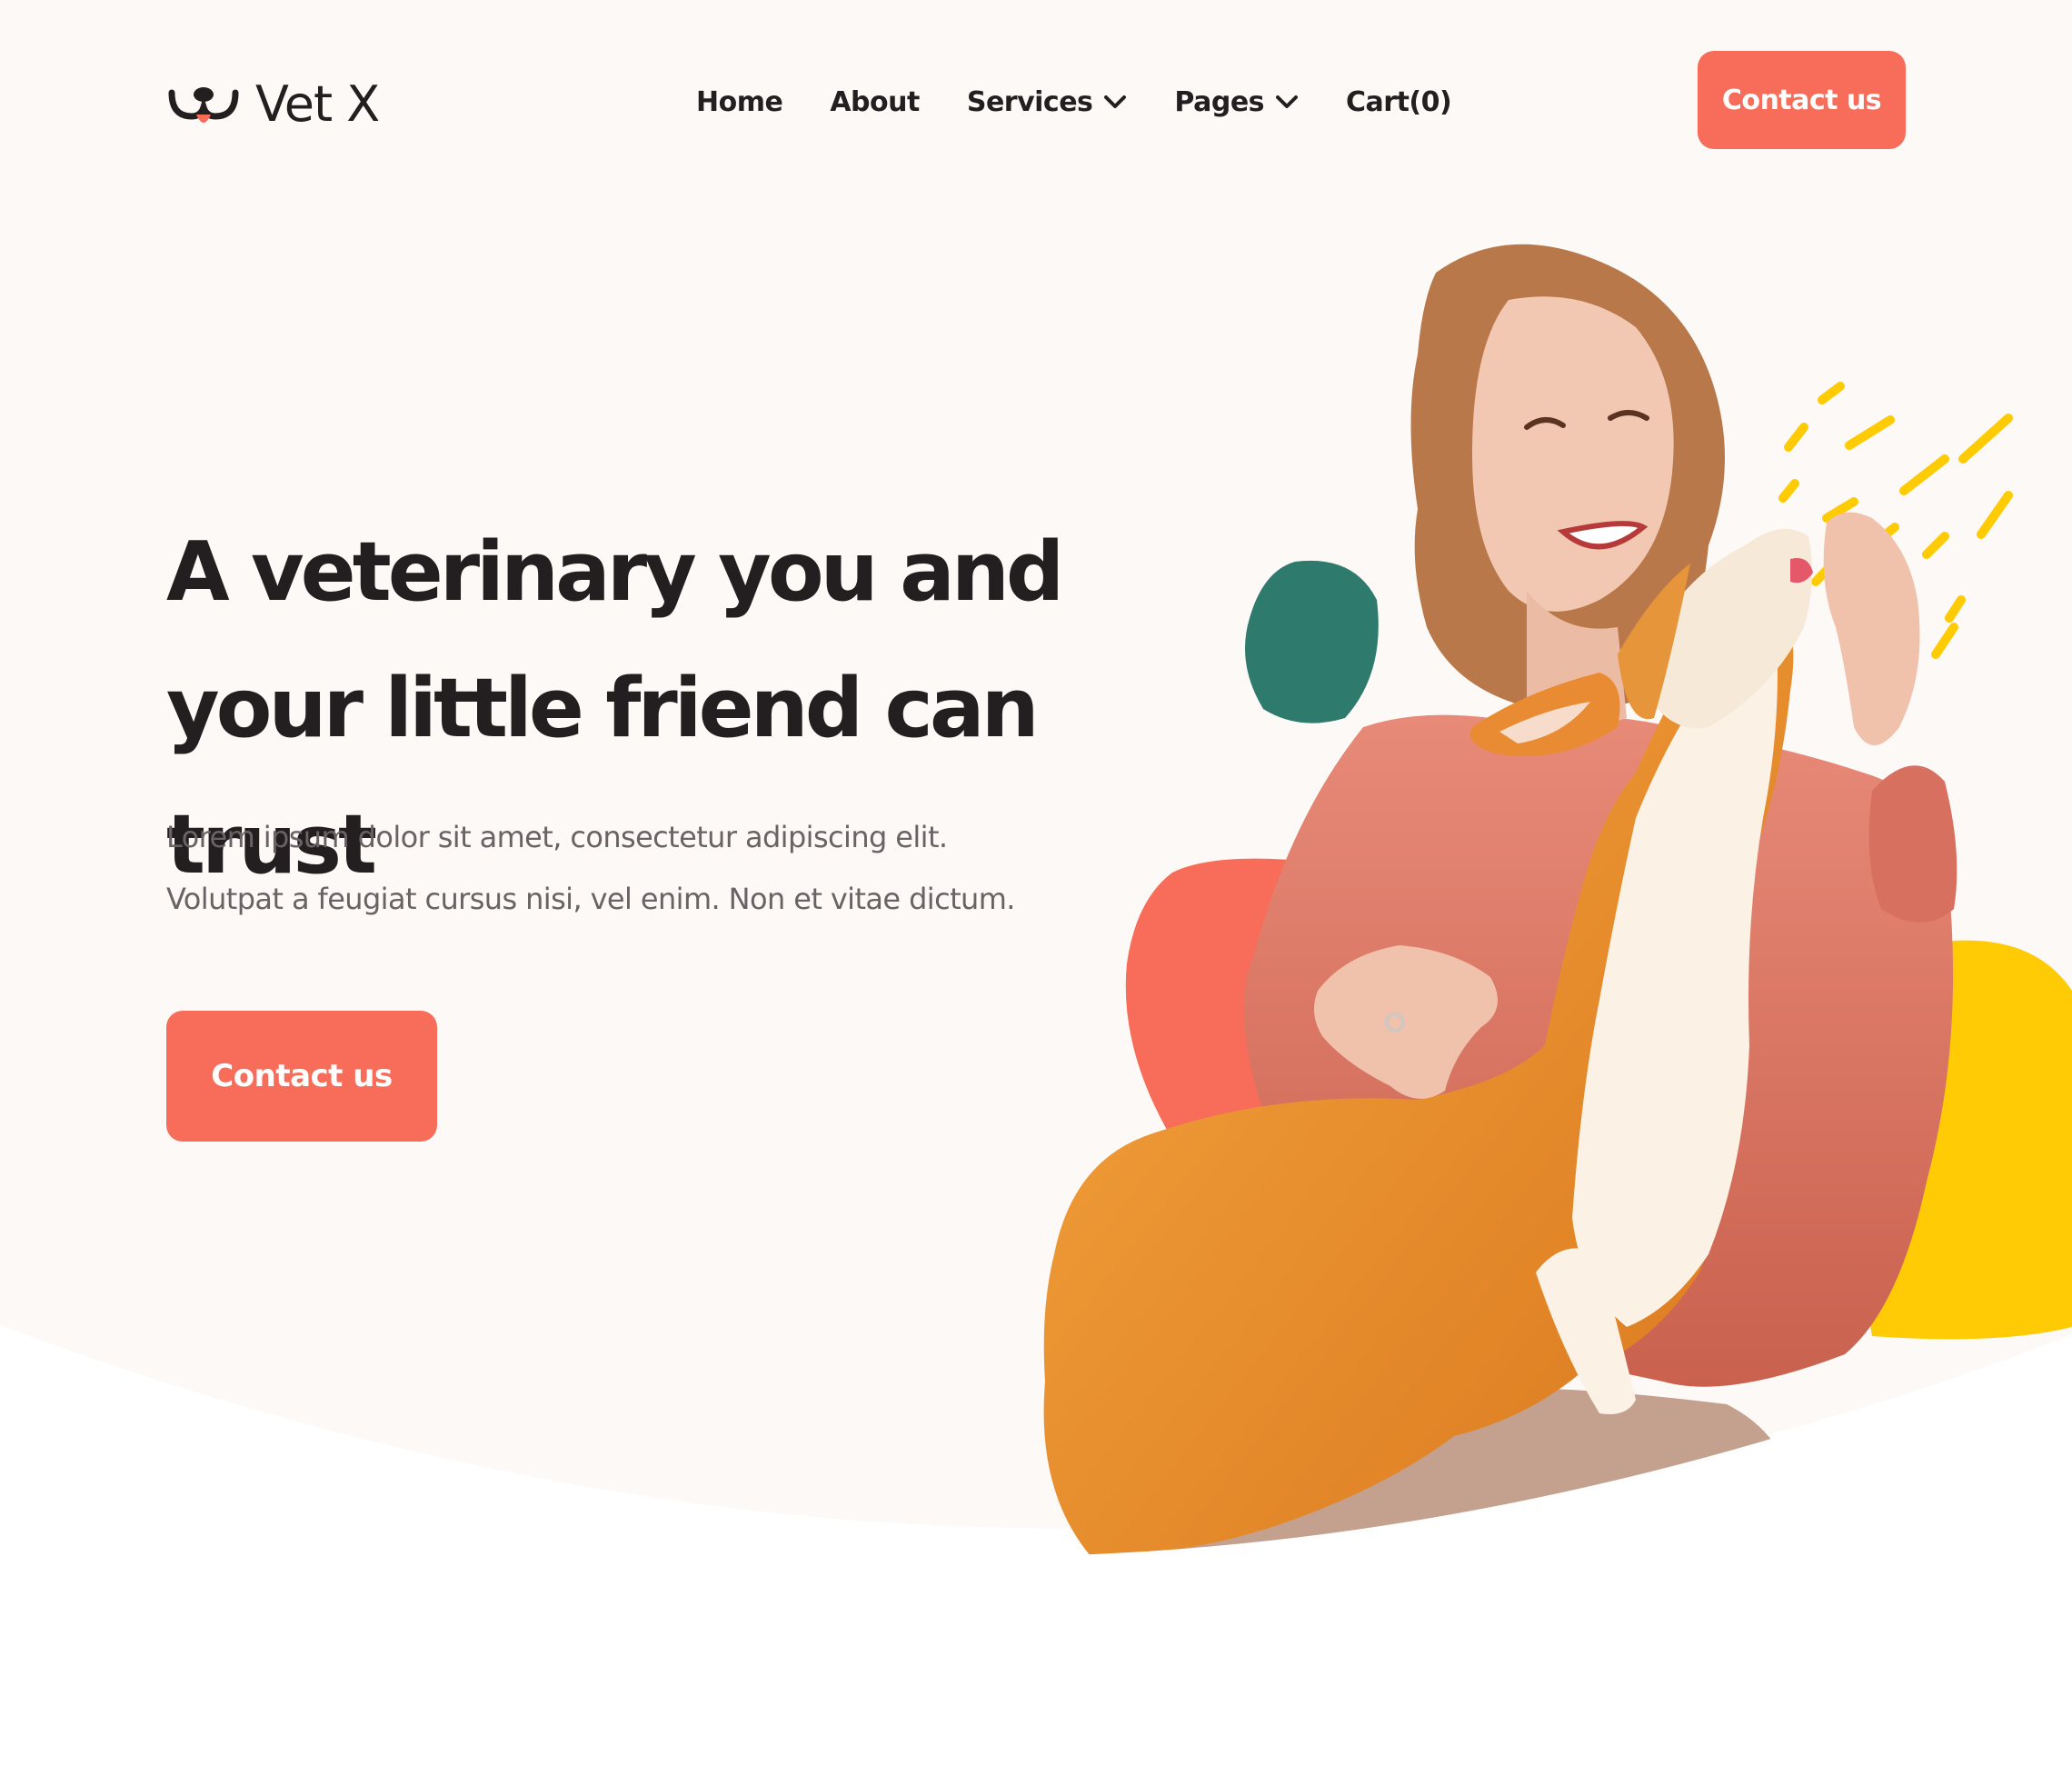 Image resolution: width=2072 pixels, height=1776 pixels. I want to click on nav-services: Services, so click(1047, 102).